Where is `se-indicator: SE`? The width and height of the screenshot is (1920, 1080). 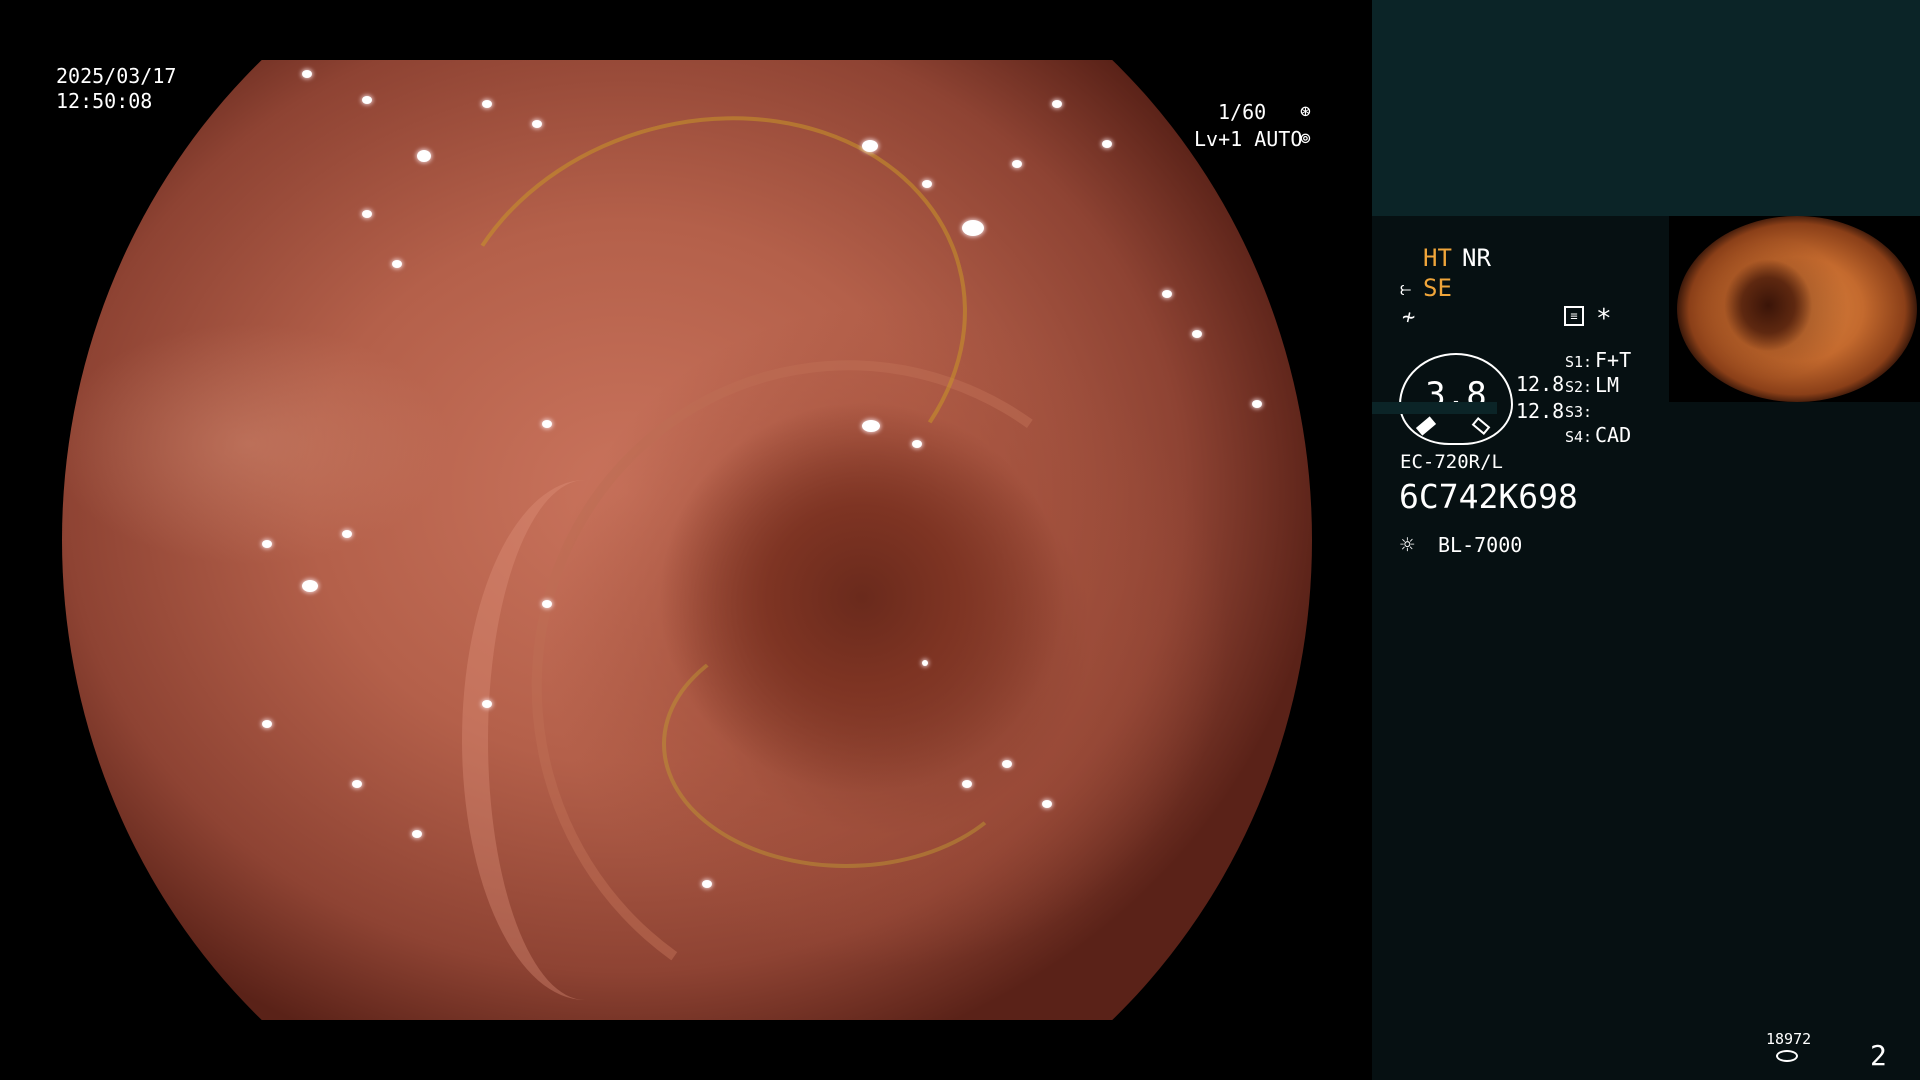
se-indicator: SE is located at coordinates (1437, 288).